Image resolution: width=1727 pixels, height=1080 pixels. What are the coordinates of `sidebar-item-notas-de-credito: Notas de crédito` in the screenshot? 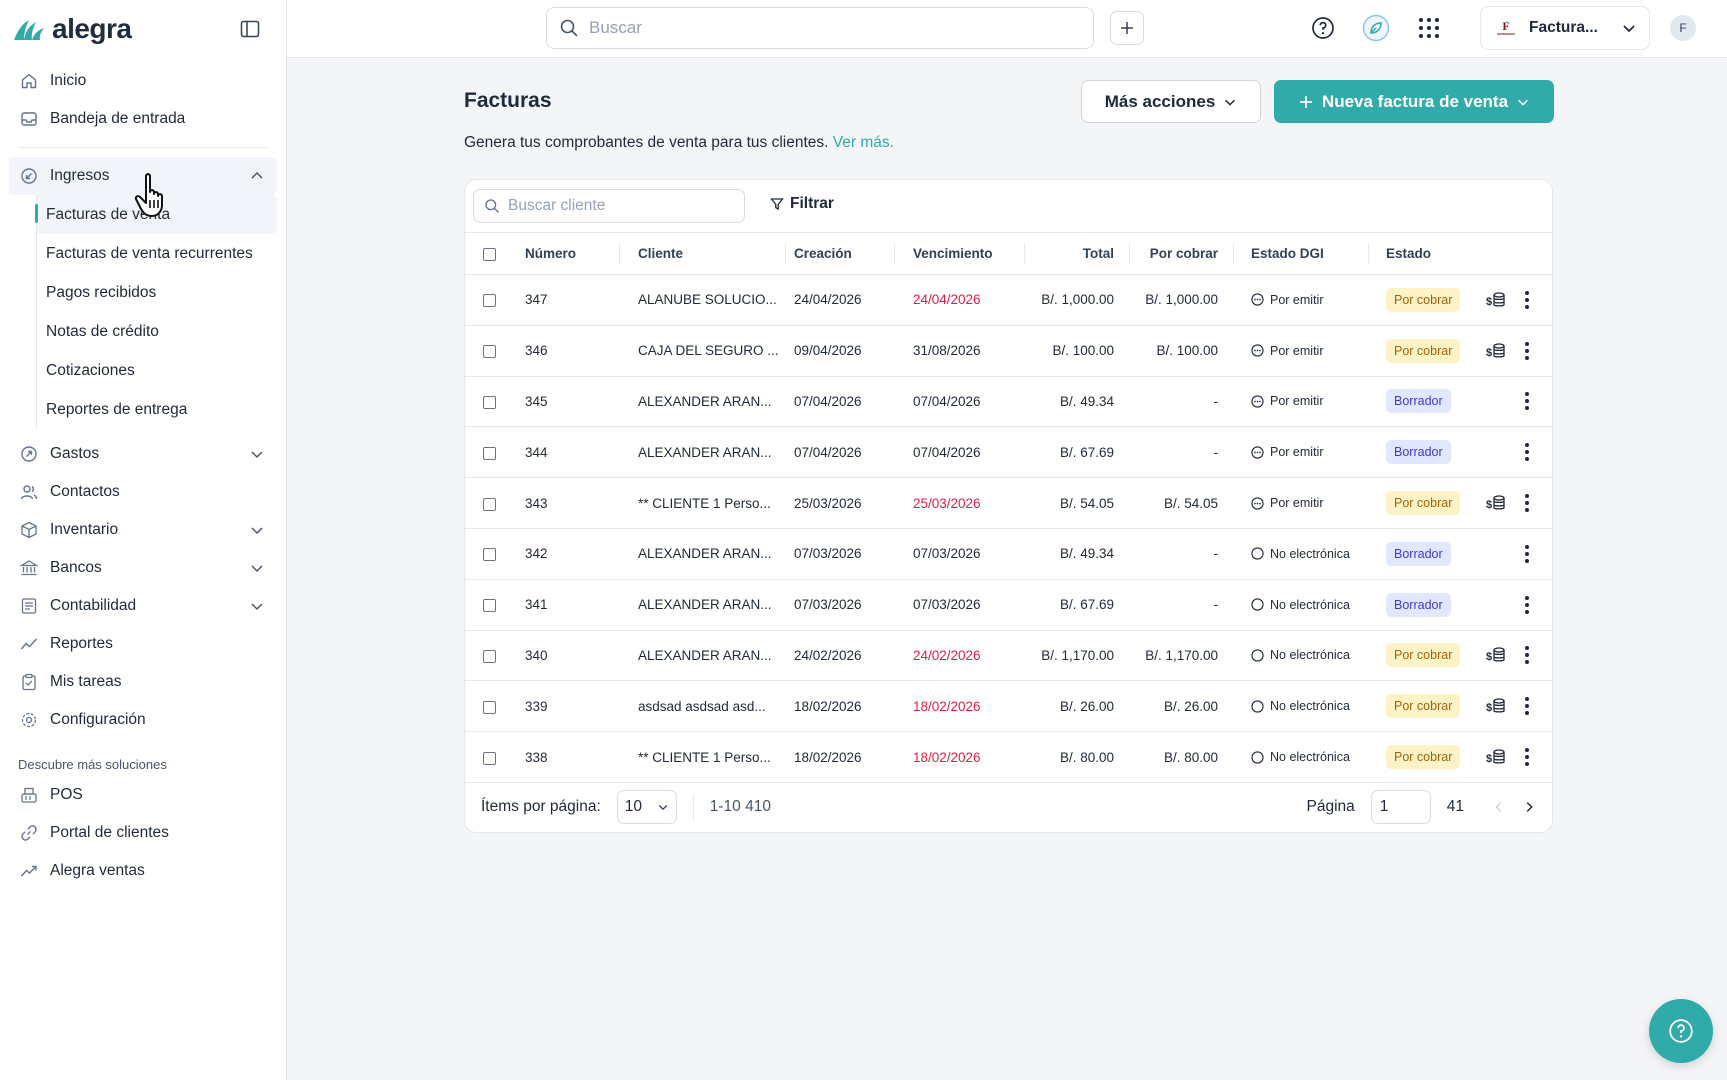 It's located at (157, 331).